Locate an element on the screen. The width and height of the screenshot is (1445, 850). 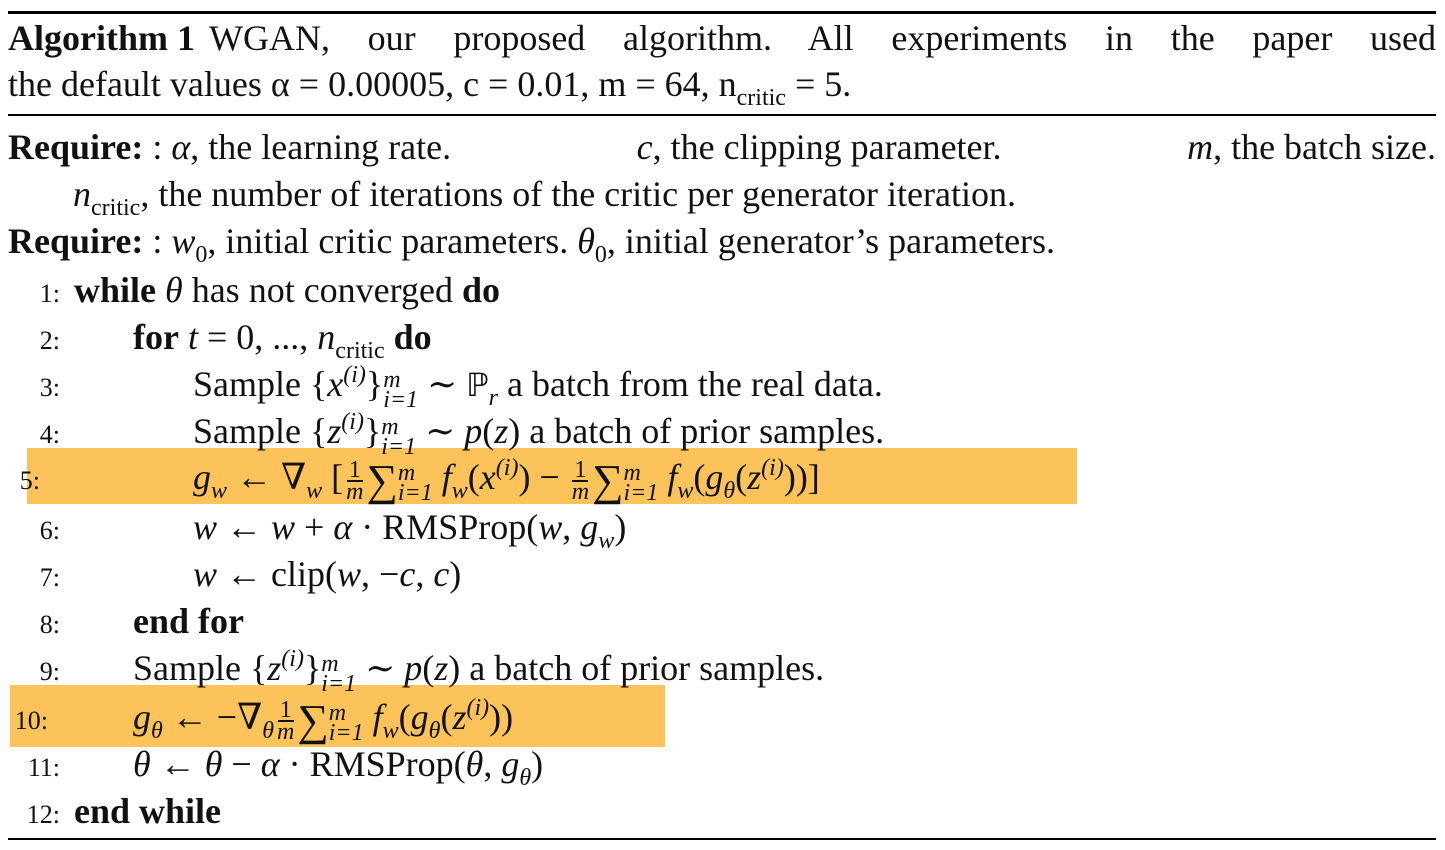
keyword: do is located at coordinates (480, 290).